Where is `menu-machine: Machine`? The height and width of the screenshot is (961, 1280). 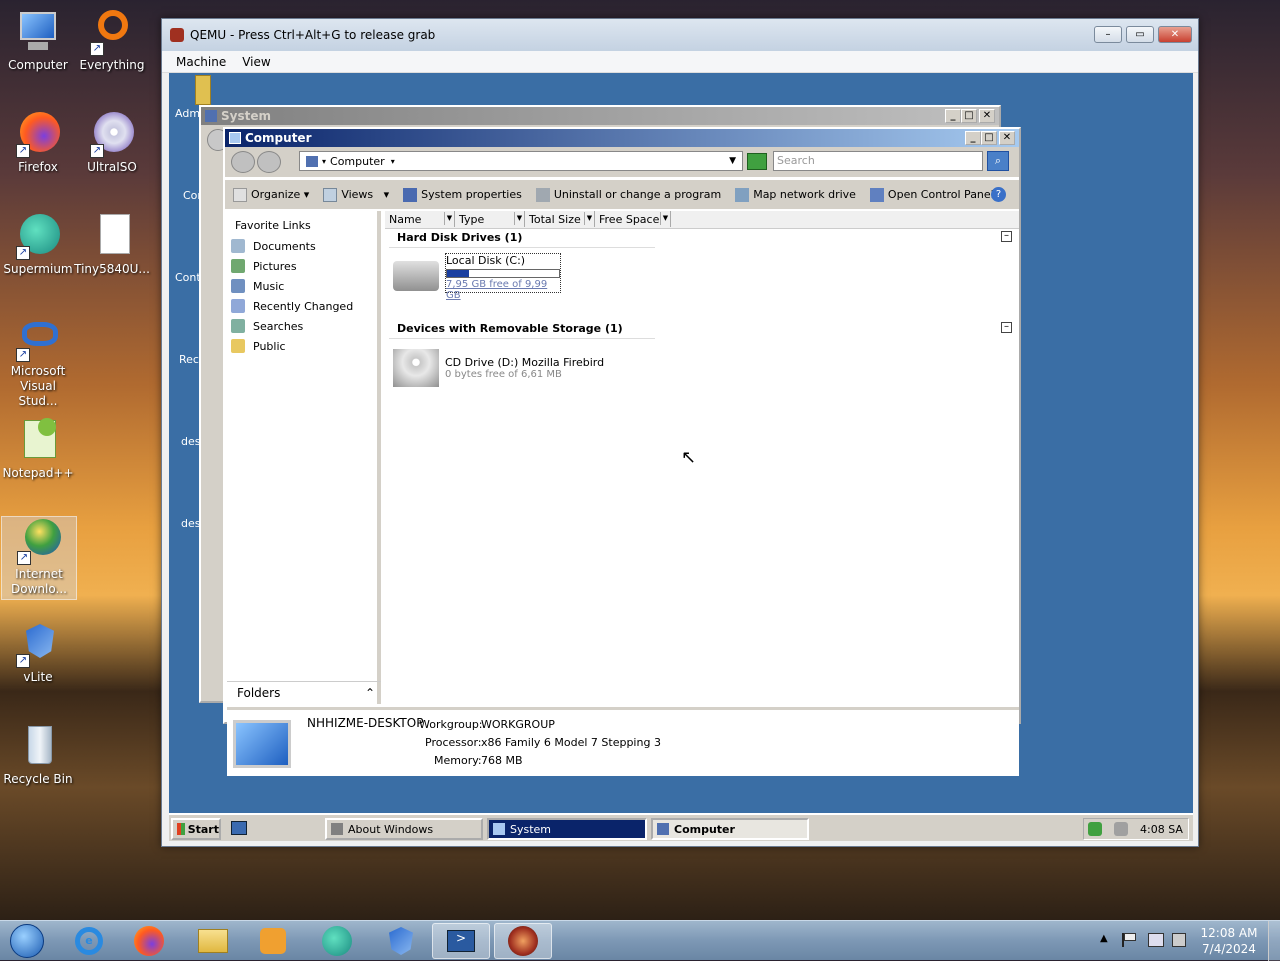
menu-machine: Machine is located at coordinates (201, 62).